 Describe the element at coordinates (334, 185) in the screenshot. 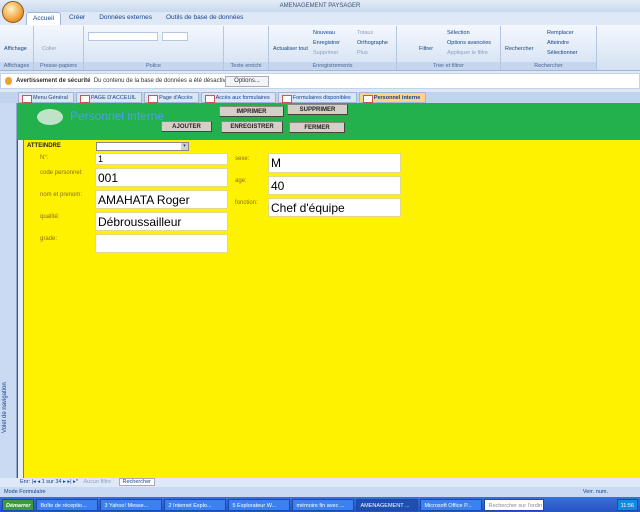

I see `age-field: 40` at that location.